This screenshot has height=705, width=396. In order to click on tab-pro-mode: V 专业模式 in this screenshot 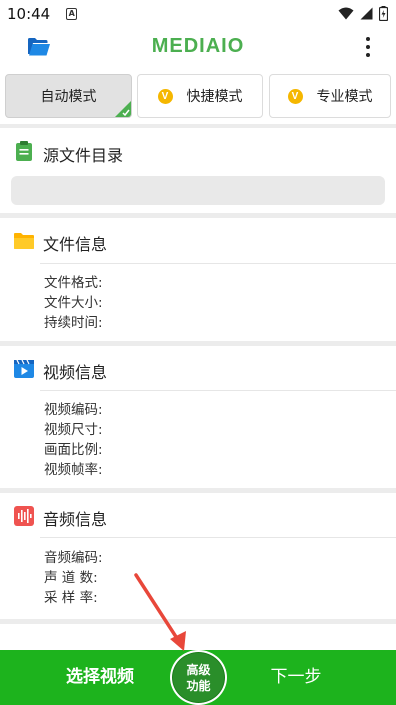, I will do `click(330, 96)`.